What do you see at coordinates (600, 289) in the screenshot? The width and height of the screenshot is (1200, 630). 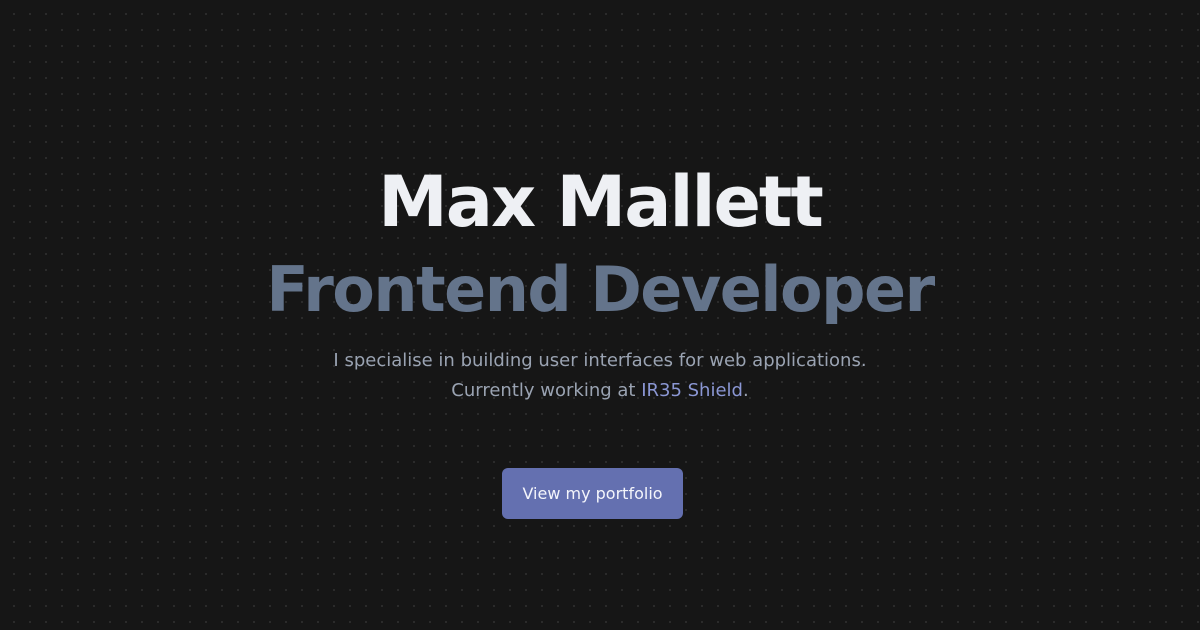 I see `hero-role: Frontend Developer` at bounding box center [600, 289].